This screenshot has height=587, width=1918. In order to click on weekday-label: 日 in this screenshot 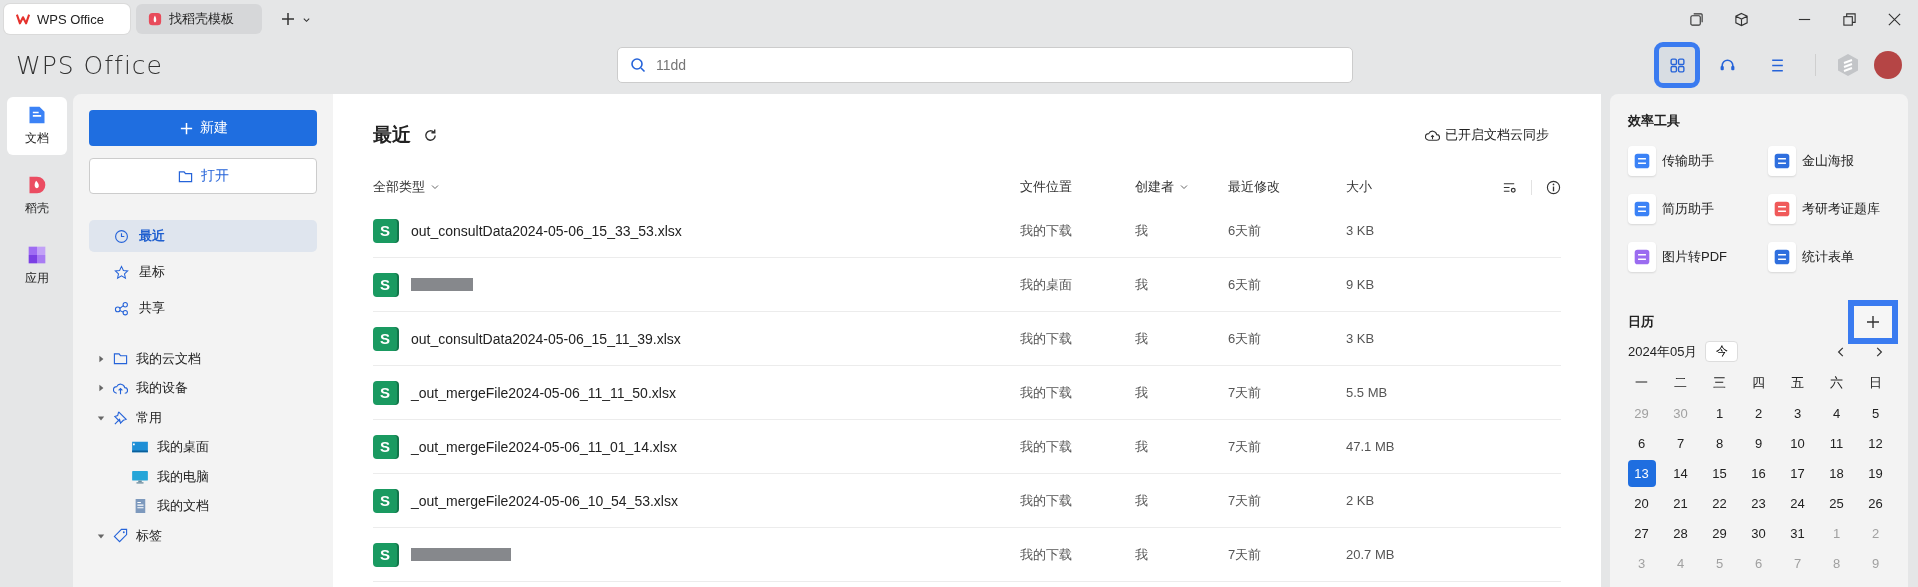, I will do `click(1875, 383)`.